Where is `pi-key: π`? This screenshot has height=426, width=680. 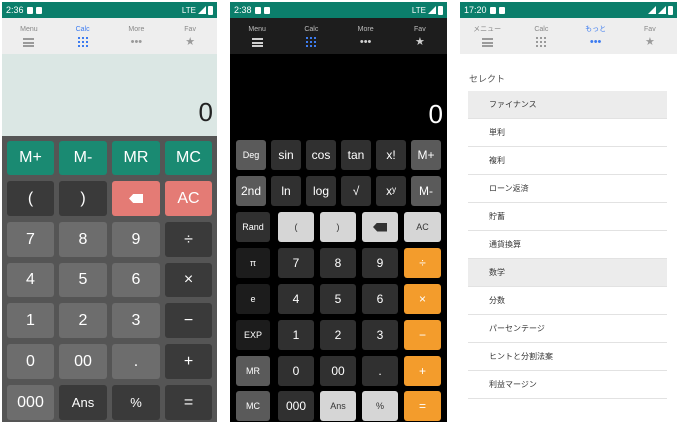 pi-key: π is located at coordinates (253, 263).